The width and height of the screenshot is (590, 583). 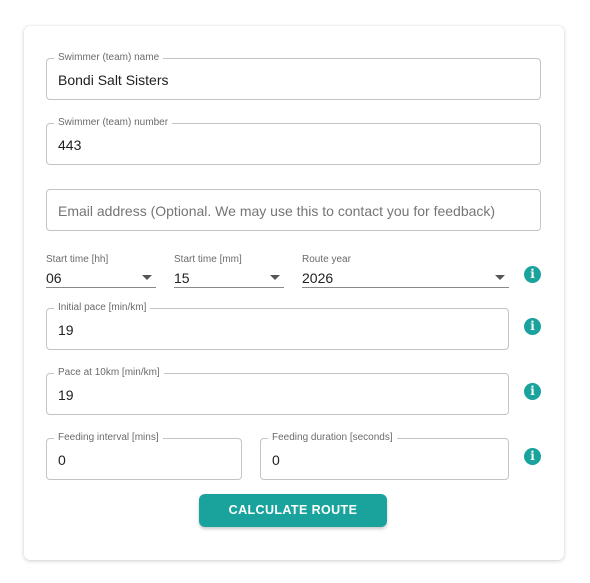 What do you see at coordinates (102, 308) in the screenshot?
I see `initial-pace-label: Initial pace [min/km]` at bounding box center [102, 308].